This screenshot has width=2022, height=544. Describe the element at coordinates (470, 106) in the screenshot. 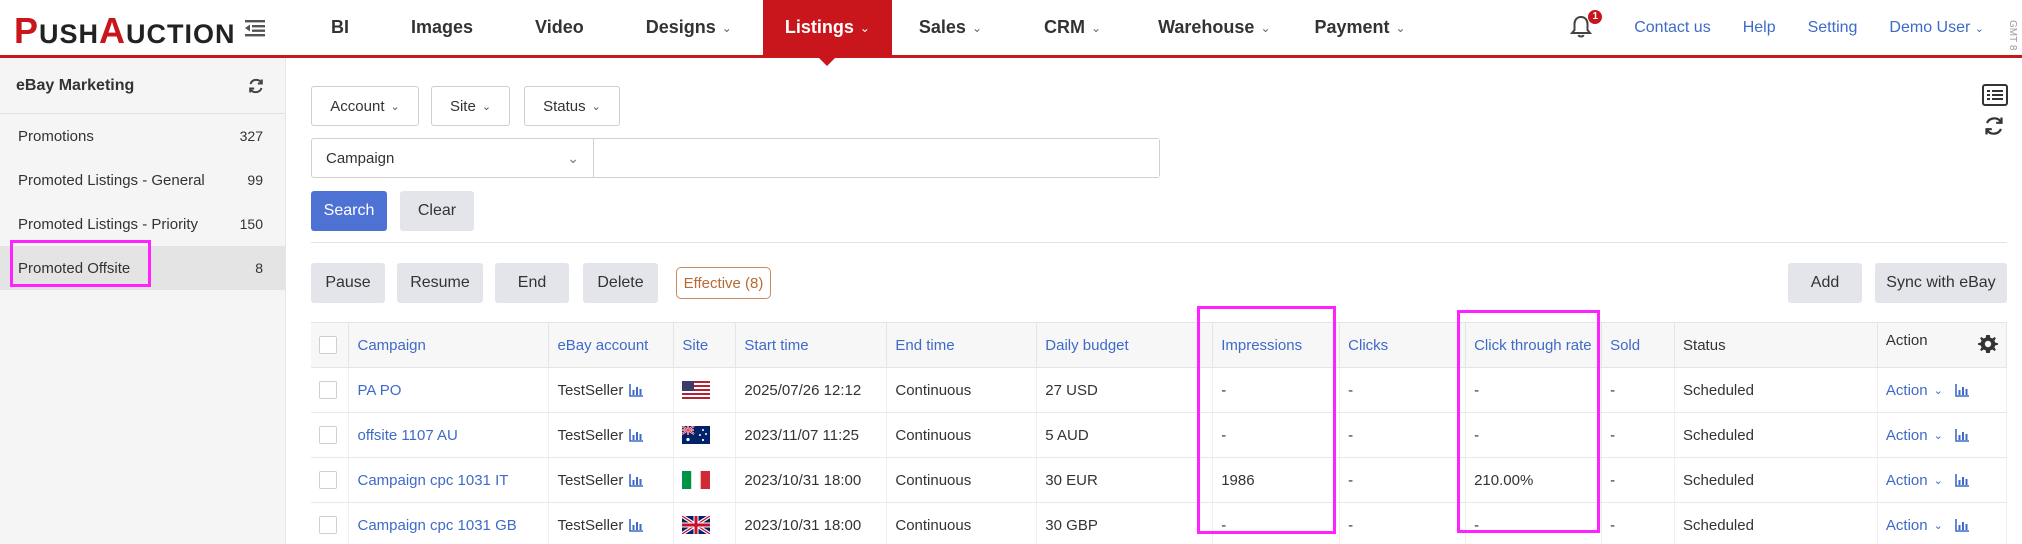

I see `site-filter: Site ⌄` at that location.